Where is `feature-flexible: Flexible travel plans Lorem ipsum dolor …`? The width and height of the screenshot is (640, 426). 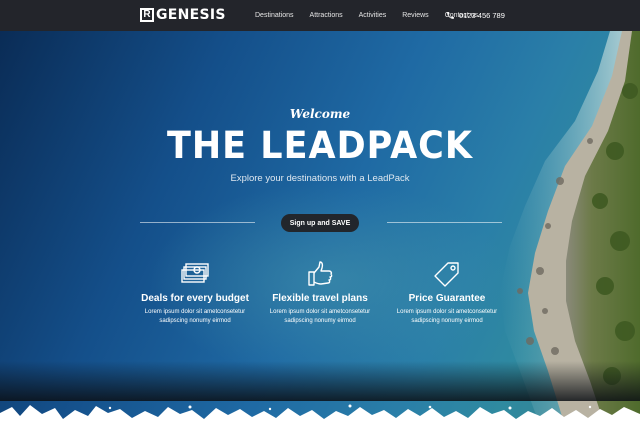
feature-flexible: Flexible travel plans Lorem ipsum dolor … is located at coordinates (320, 293).